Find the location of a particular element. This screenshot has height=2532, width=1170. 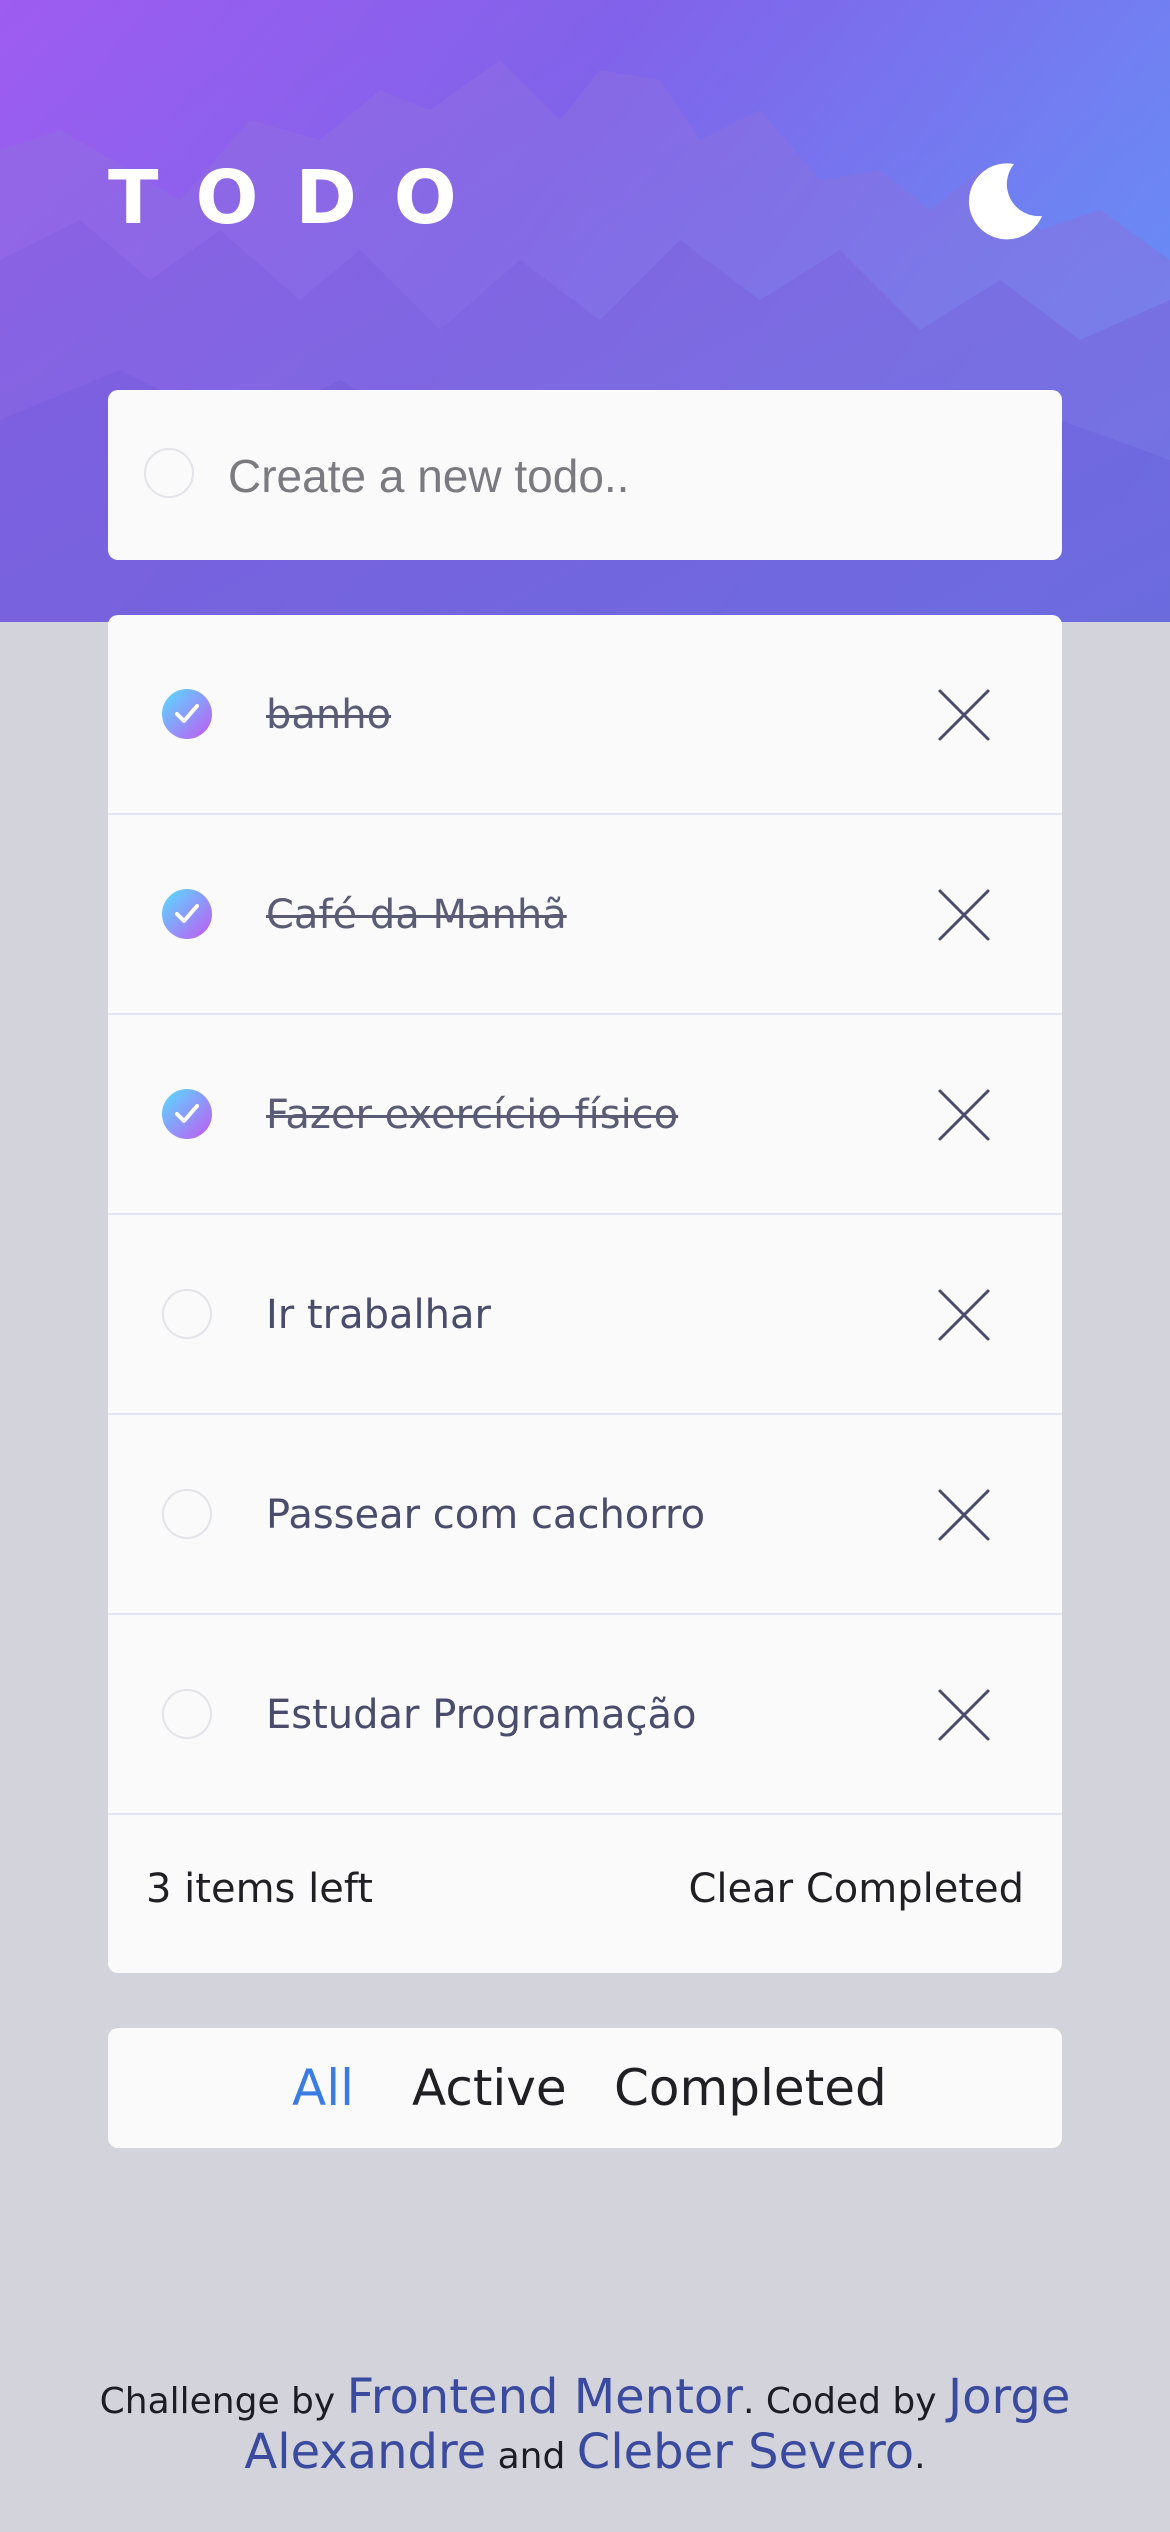

frontend-mentor-link: Frontend Mentor is located at coordinates (545, 2397).